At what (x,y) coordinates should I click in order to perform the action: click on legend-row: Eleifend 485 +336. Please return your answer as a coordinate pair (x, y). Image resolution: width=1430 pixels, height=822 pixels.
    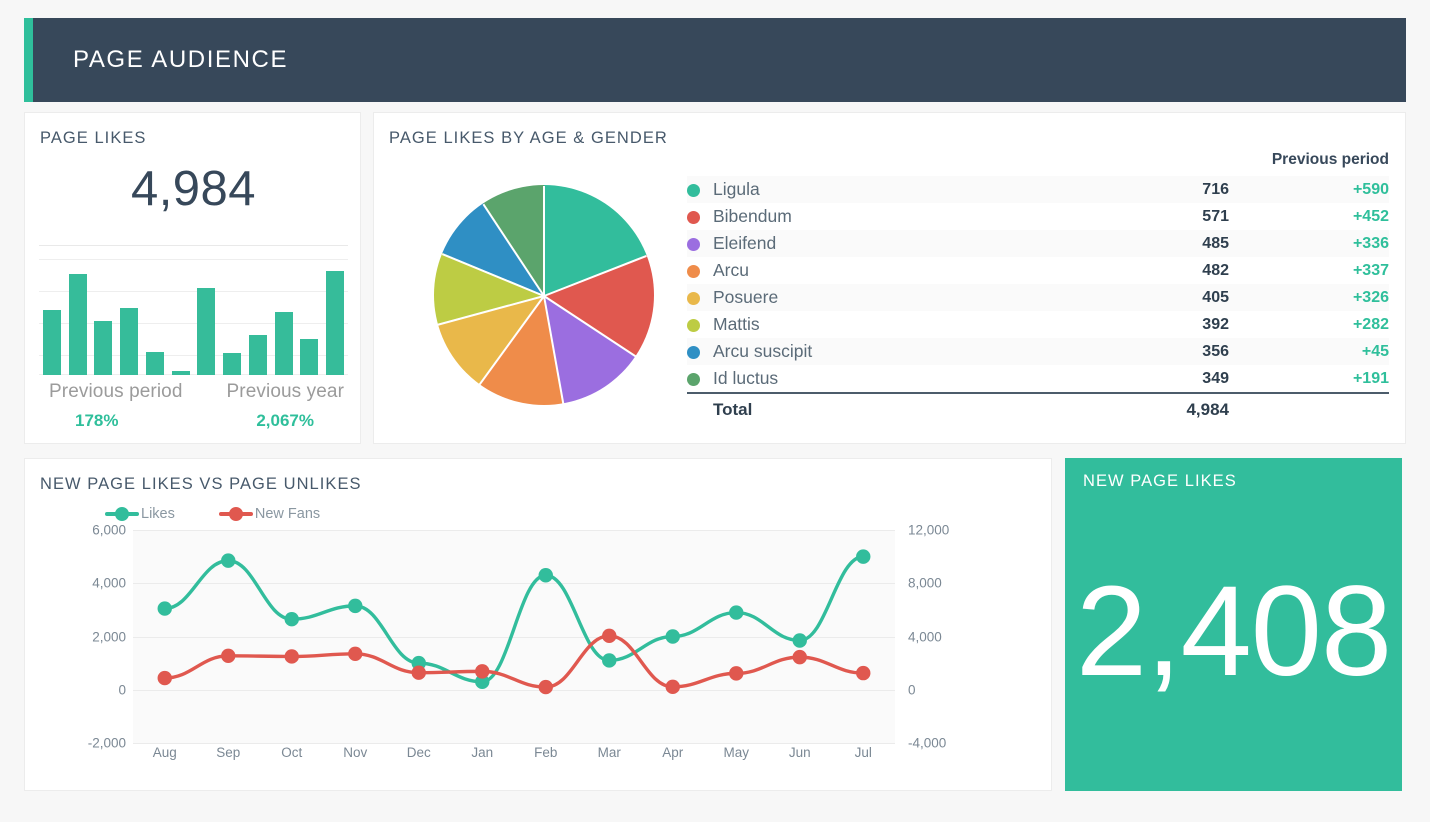
    Looking at the image, I should click on (1038, 243).